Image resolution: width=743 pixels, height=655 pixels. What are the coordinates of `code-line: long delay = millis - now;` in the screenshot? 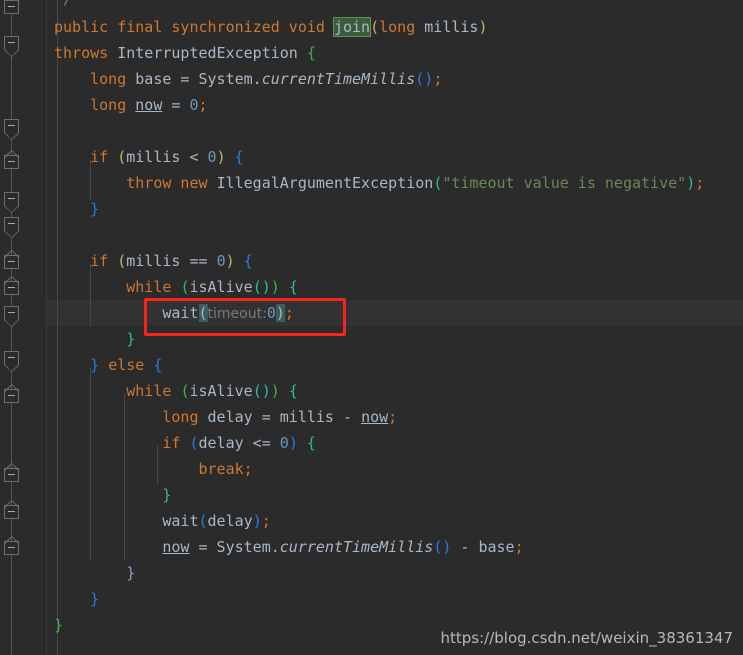 It's located at (371, 417).